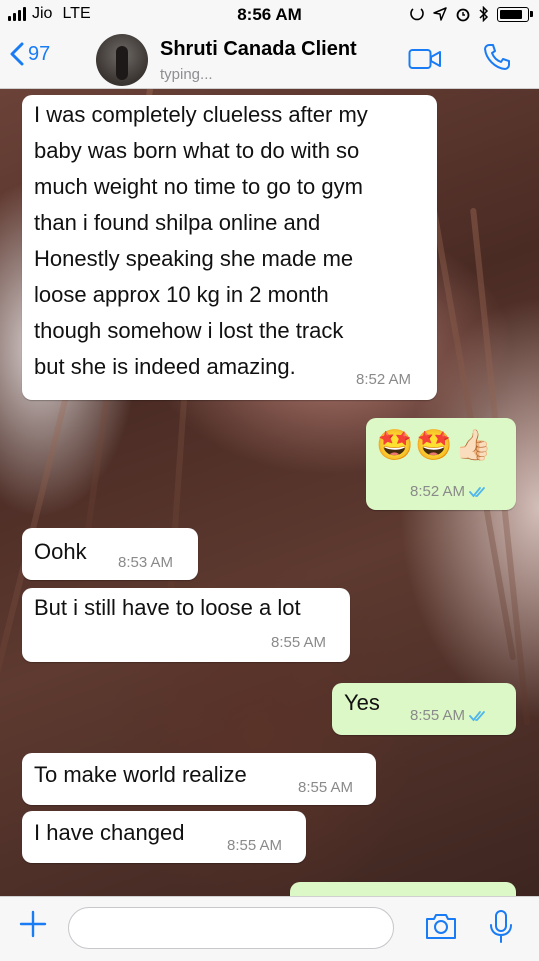  Describe the element at coordinates (17, 54) in the screenshot. I see `back-chevron-icon` at that location.